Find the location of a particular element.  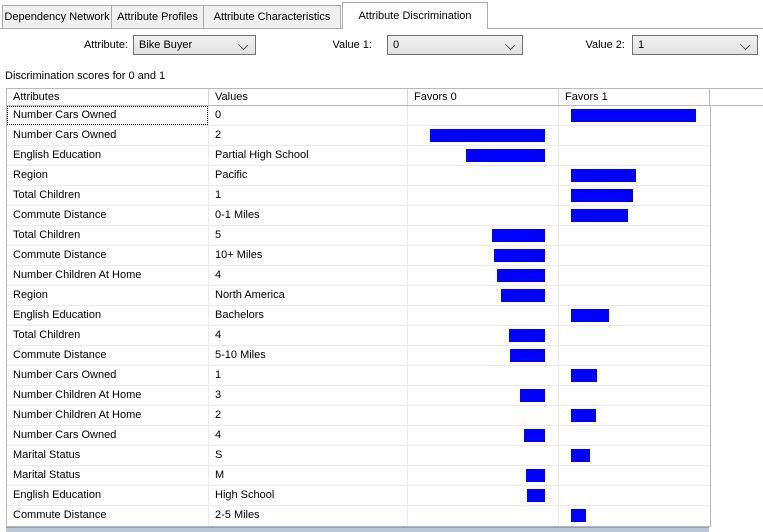

table-row: Number Children At Home 3 is located at coordinates (358, 396).